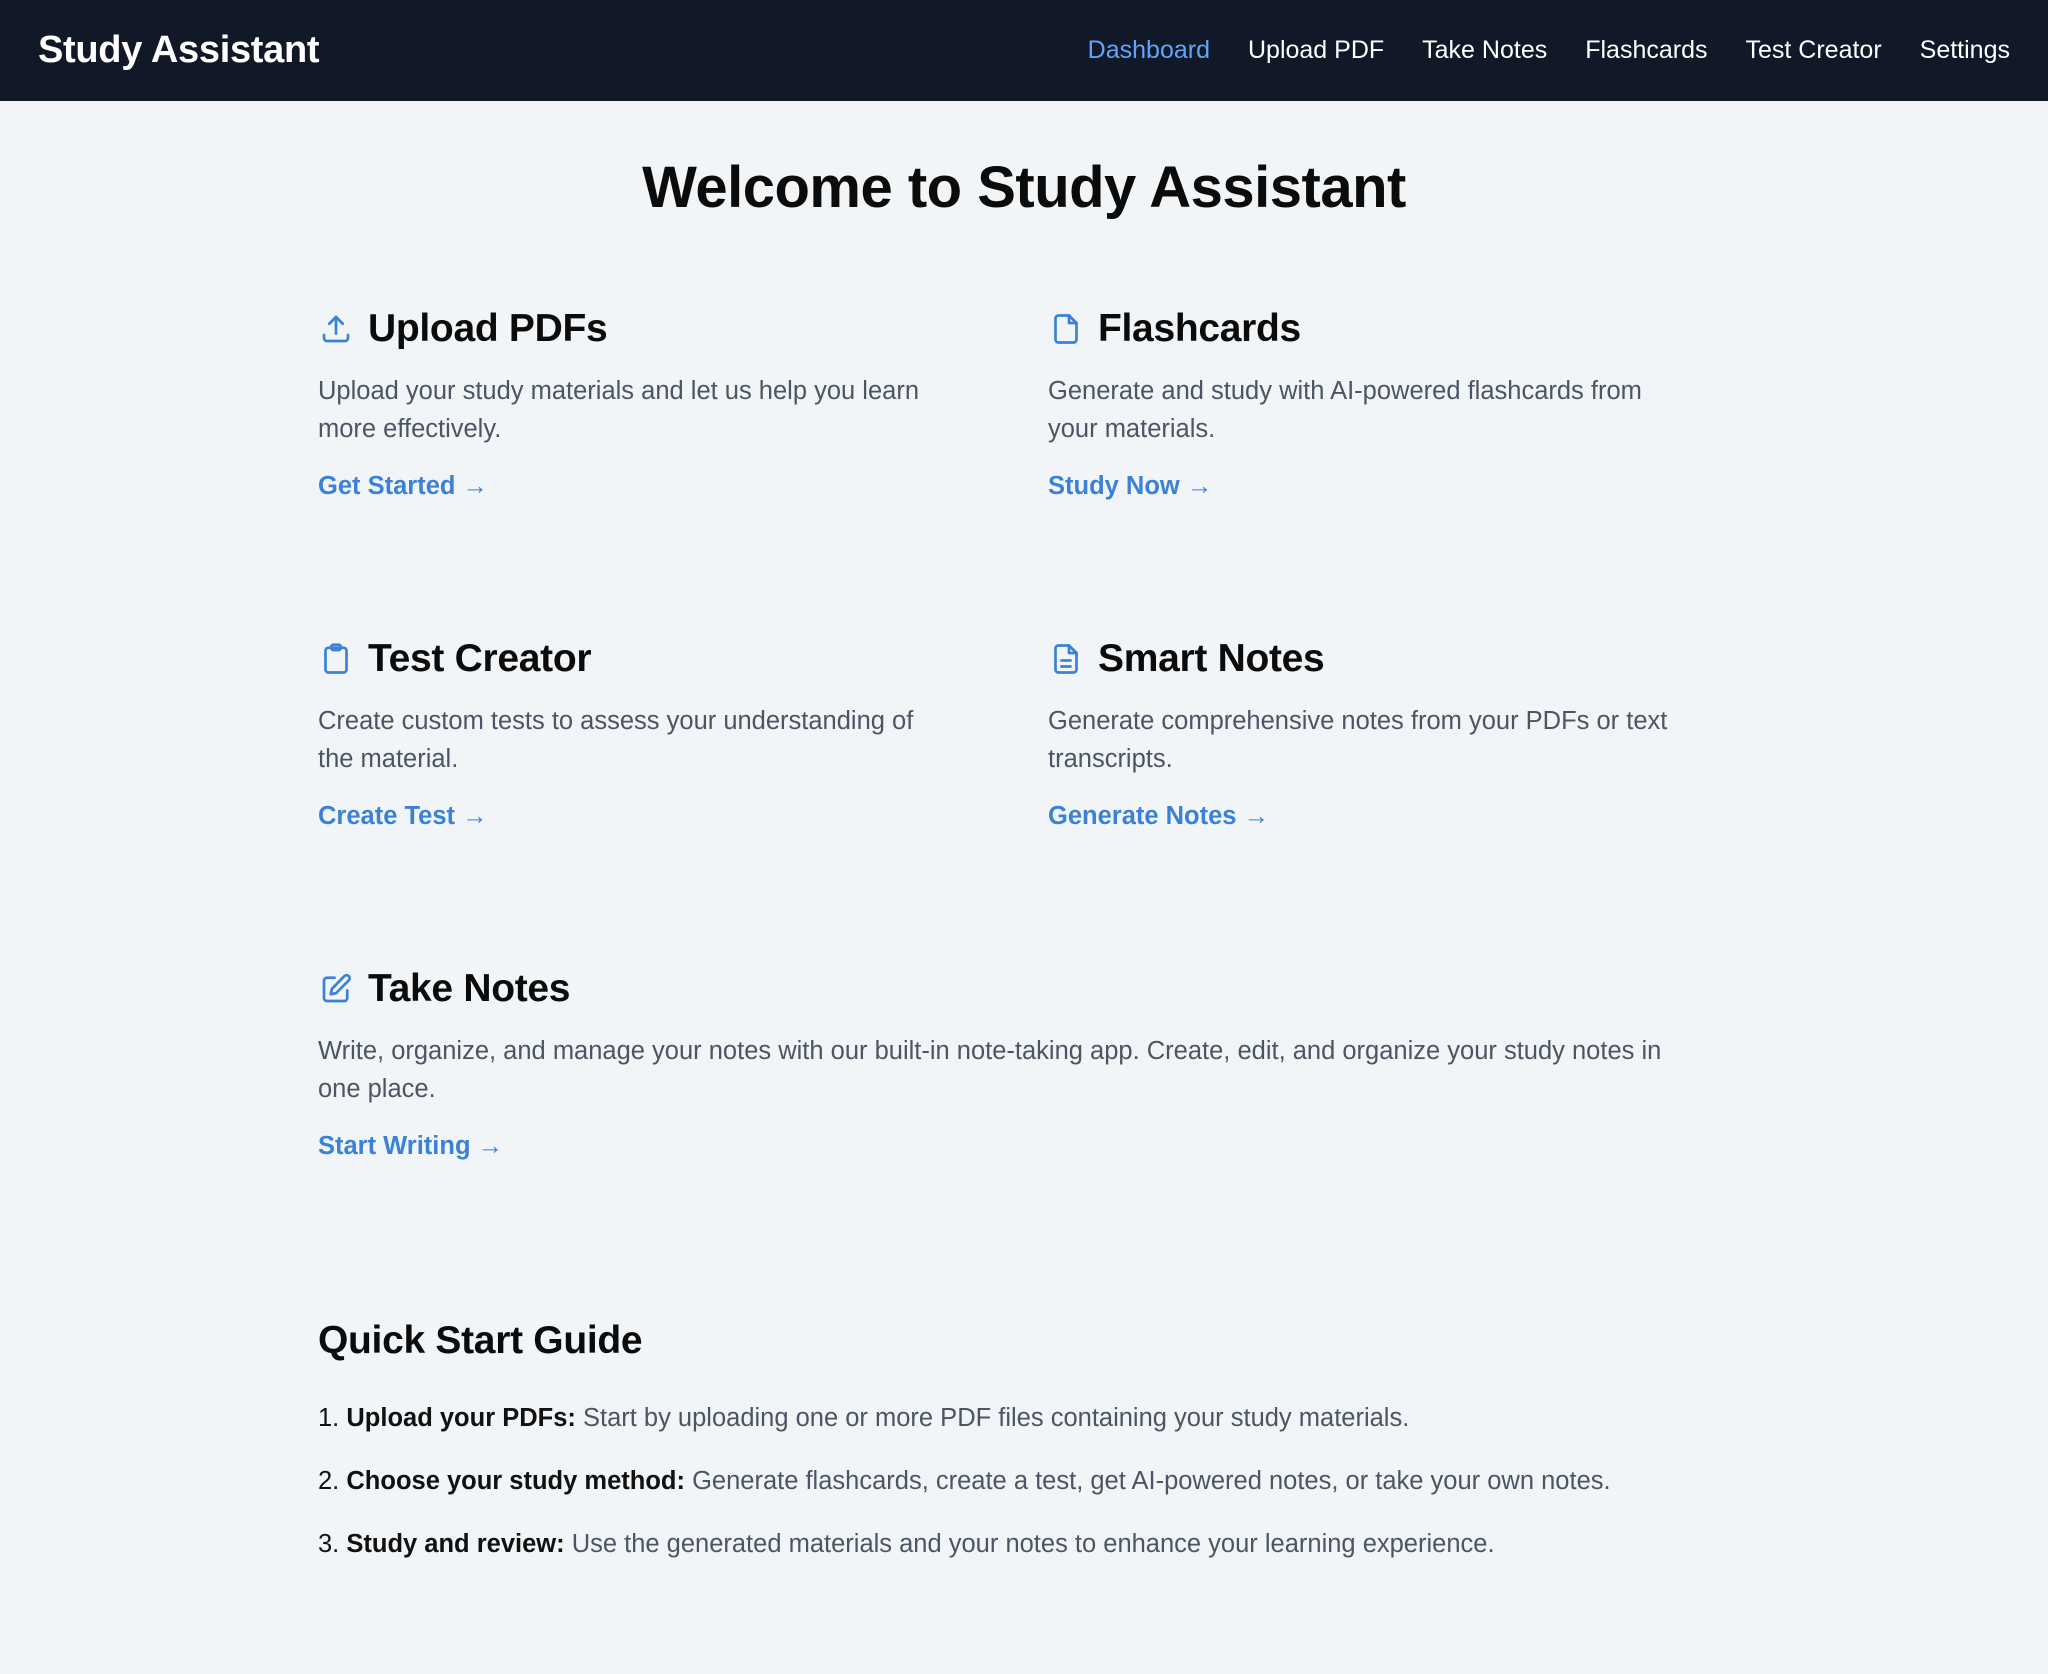 The width and height of the screenshot is (2048, 1674). Describe the element at coordinates (480, 1340) in the screenshot. I see `guide-title: Quick Start Guide` at that location.